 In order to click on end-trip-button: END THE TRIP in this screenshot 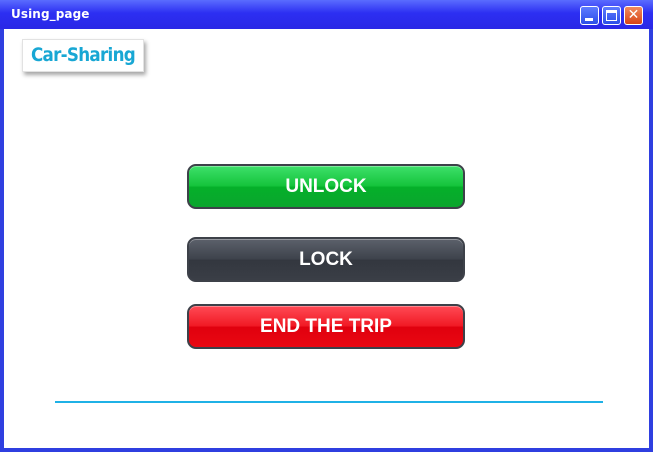, I will do `click(326, 326)`.